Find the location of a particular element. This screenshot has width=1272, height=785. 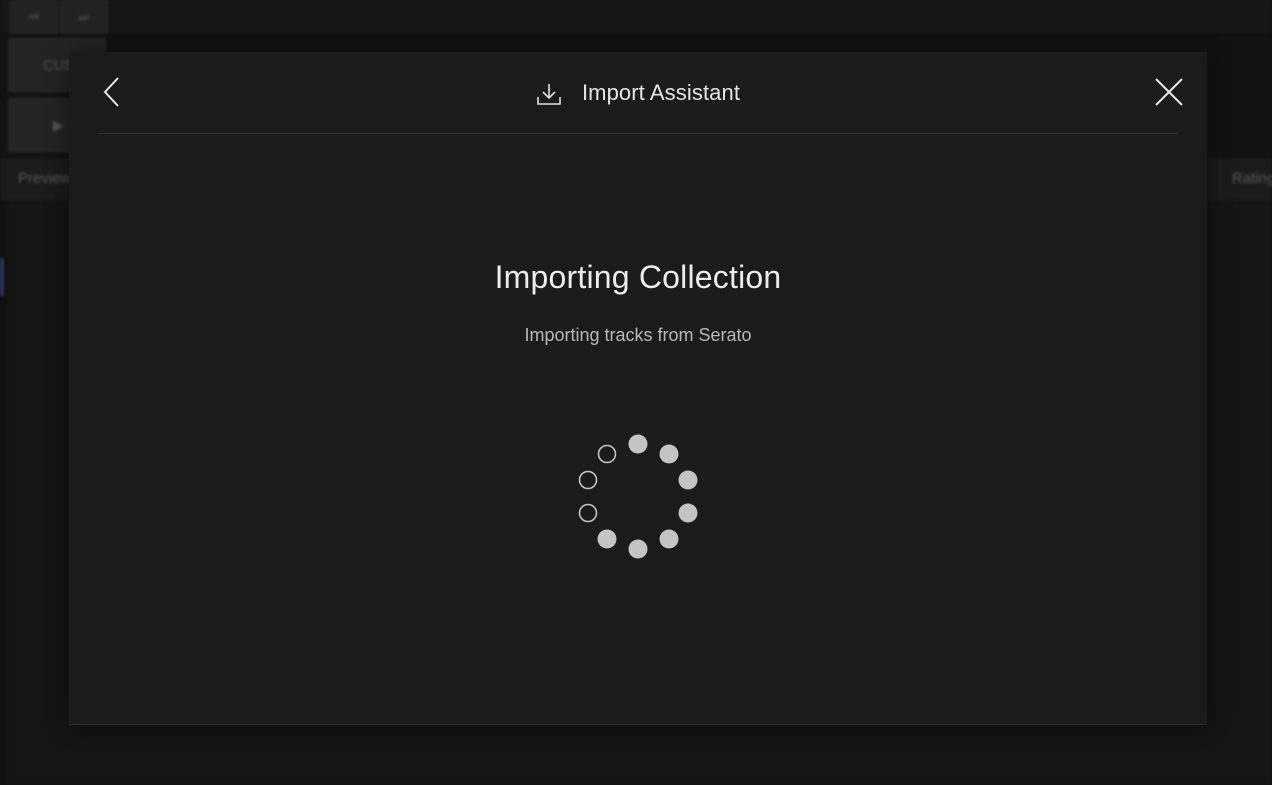

background-column-rating: Rating is located at coordinates (1252, 178).